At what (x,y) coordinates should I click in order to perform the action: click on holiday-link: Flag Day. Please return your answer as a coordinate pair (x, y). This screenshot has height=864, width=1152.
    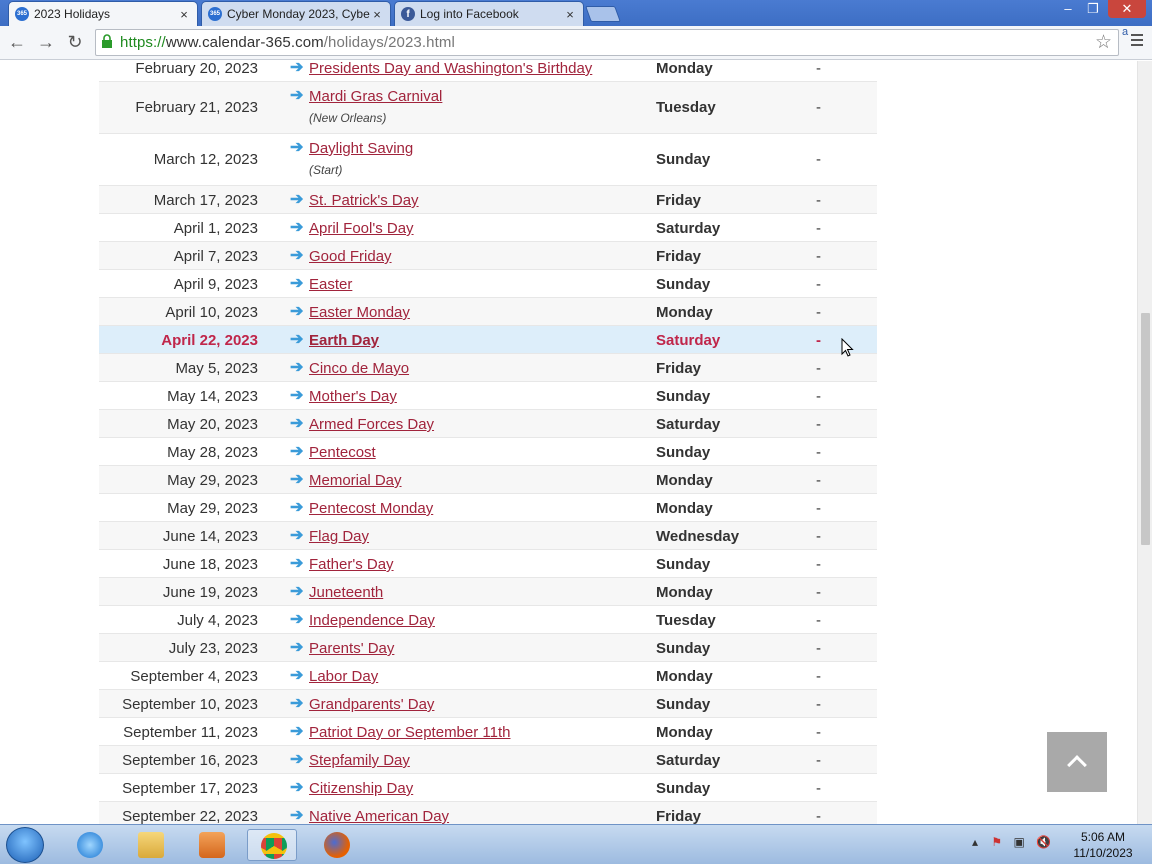
    Looking at the image, I should click on (339, 536).